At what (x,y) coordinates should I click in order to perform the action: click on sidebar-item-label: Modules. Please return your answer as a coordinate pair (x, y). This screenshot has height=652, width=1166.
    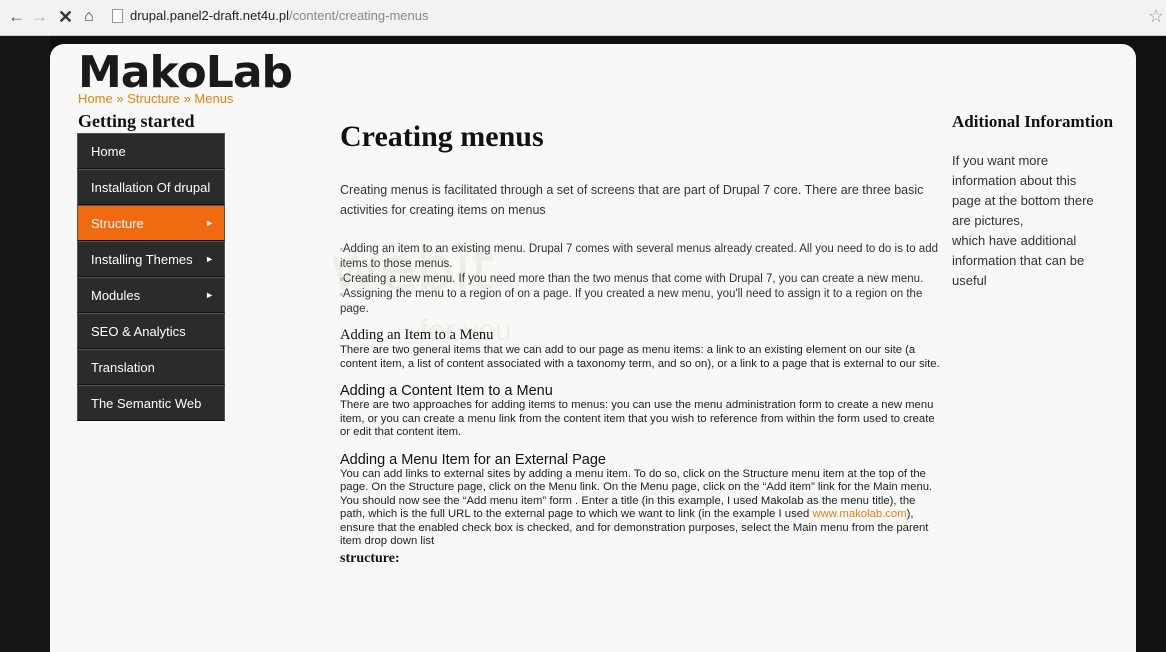
    Looking at the image, I should click on (116, 295).